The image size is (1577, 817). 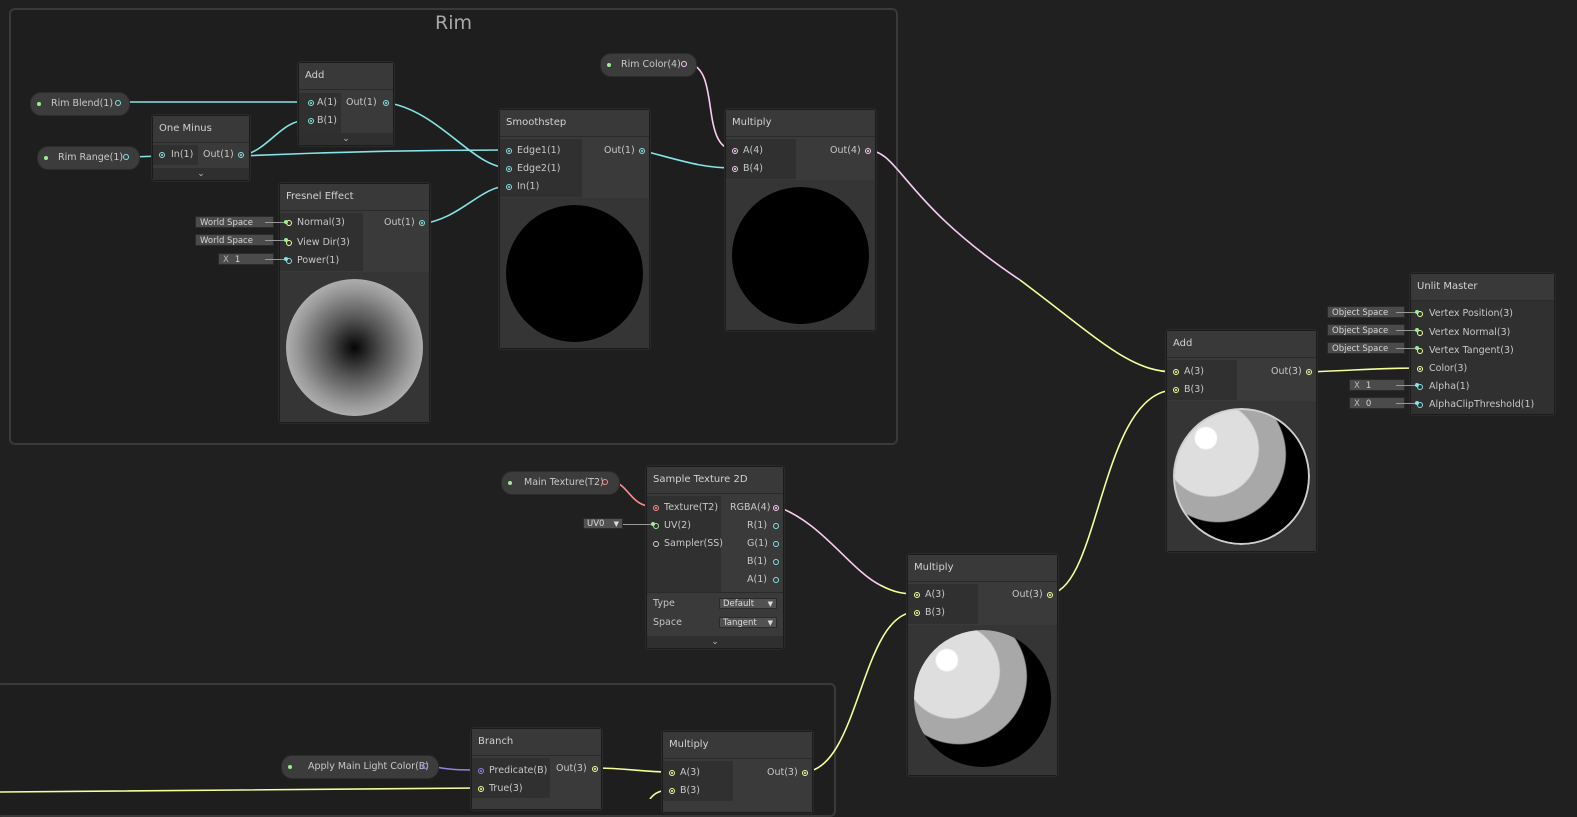 I want to click on port-alpha-clip: AlphaClipThreshold(1), so click(x=1475, y=405).